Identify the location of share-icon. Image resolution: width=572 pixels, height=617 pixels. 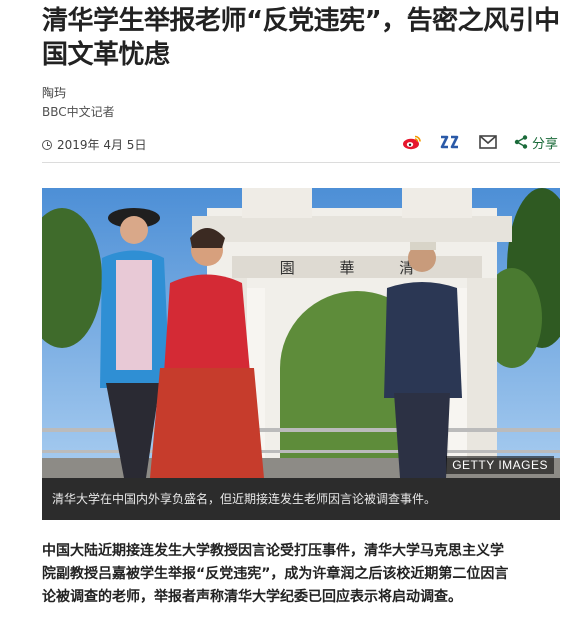
(521, 142).